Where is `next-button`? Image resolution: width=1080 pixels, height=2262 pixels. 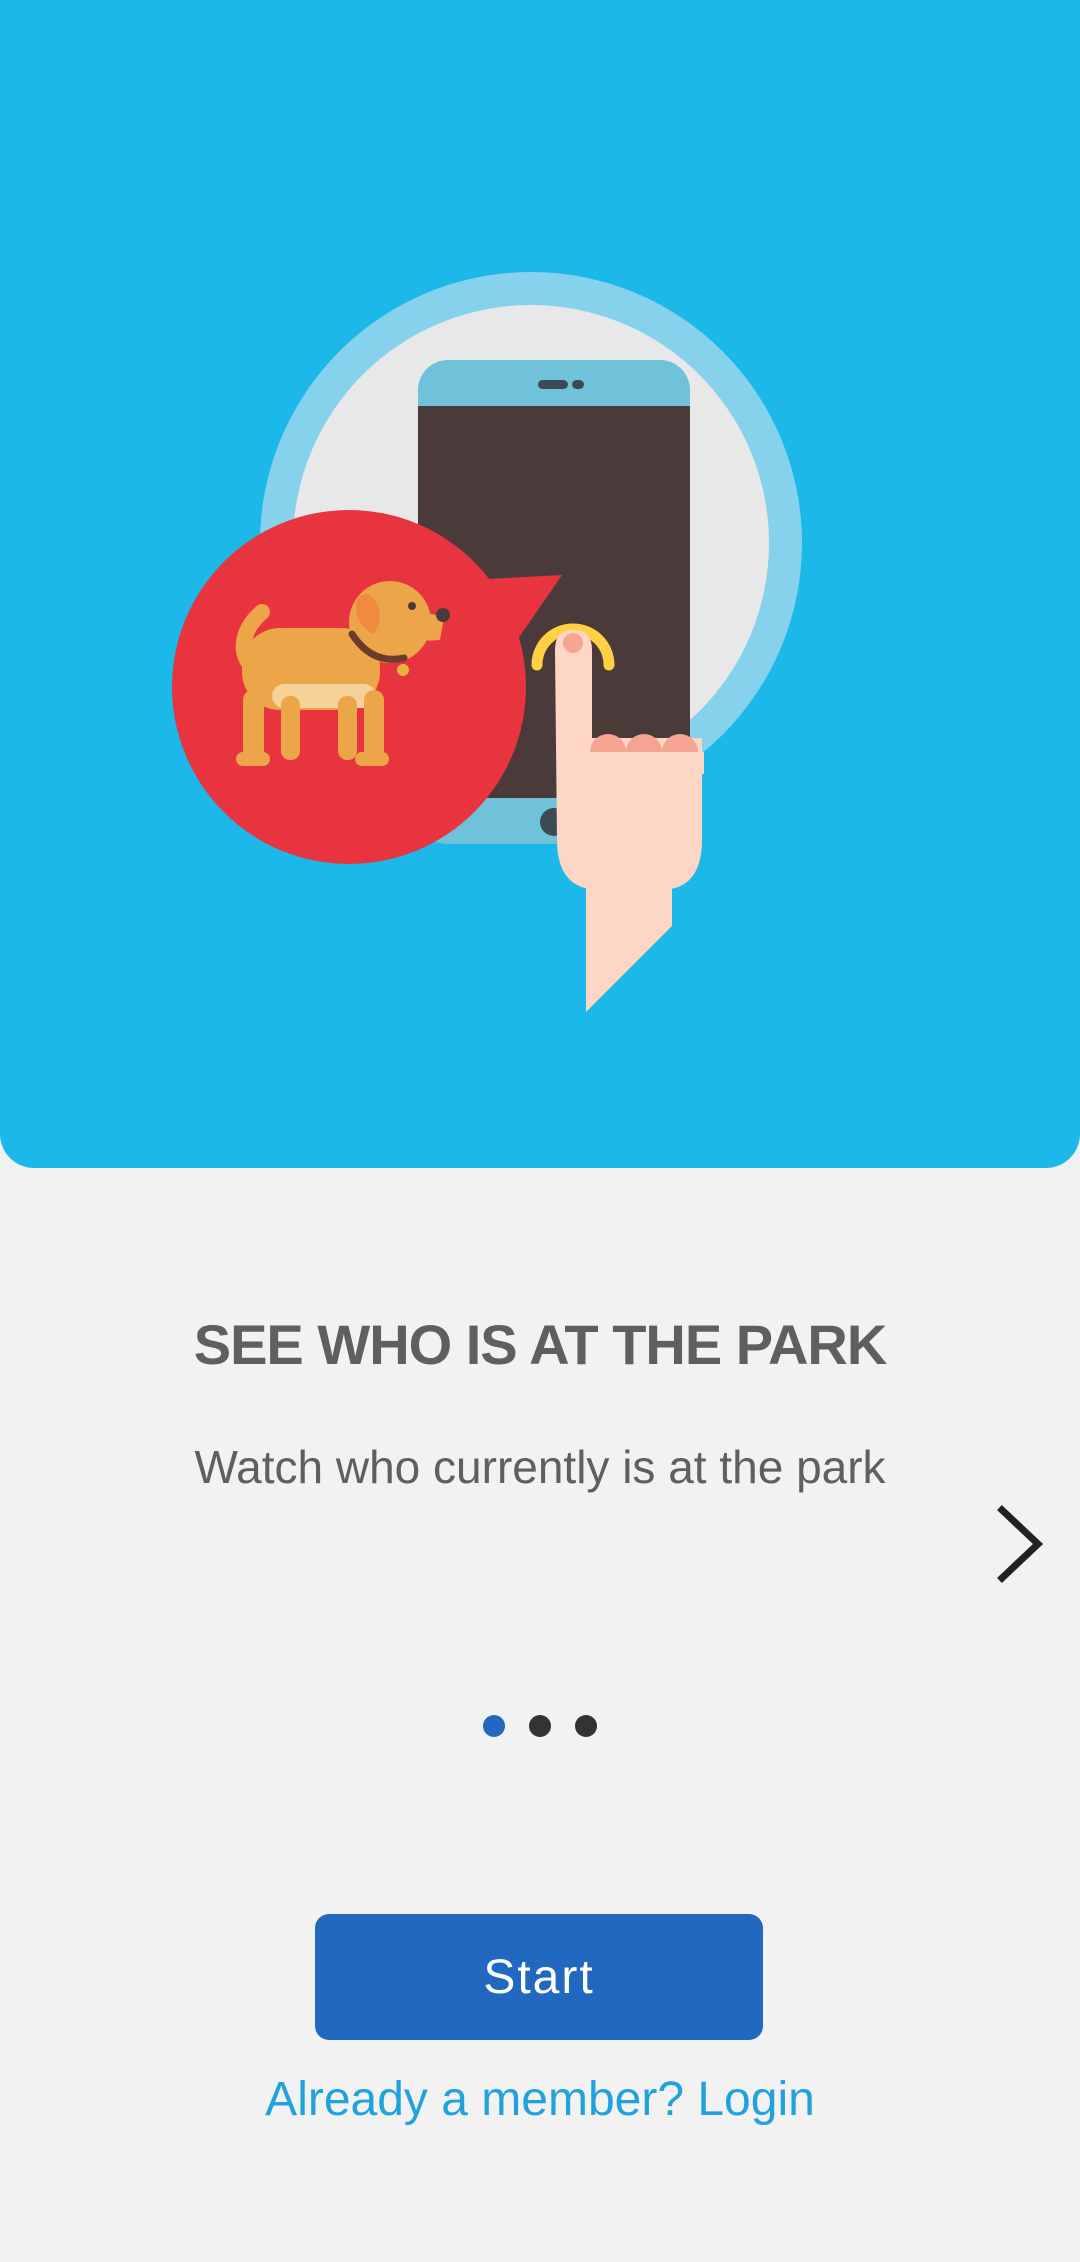 next-button is located at coordinates (1020, 1544).